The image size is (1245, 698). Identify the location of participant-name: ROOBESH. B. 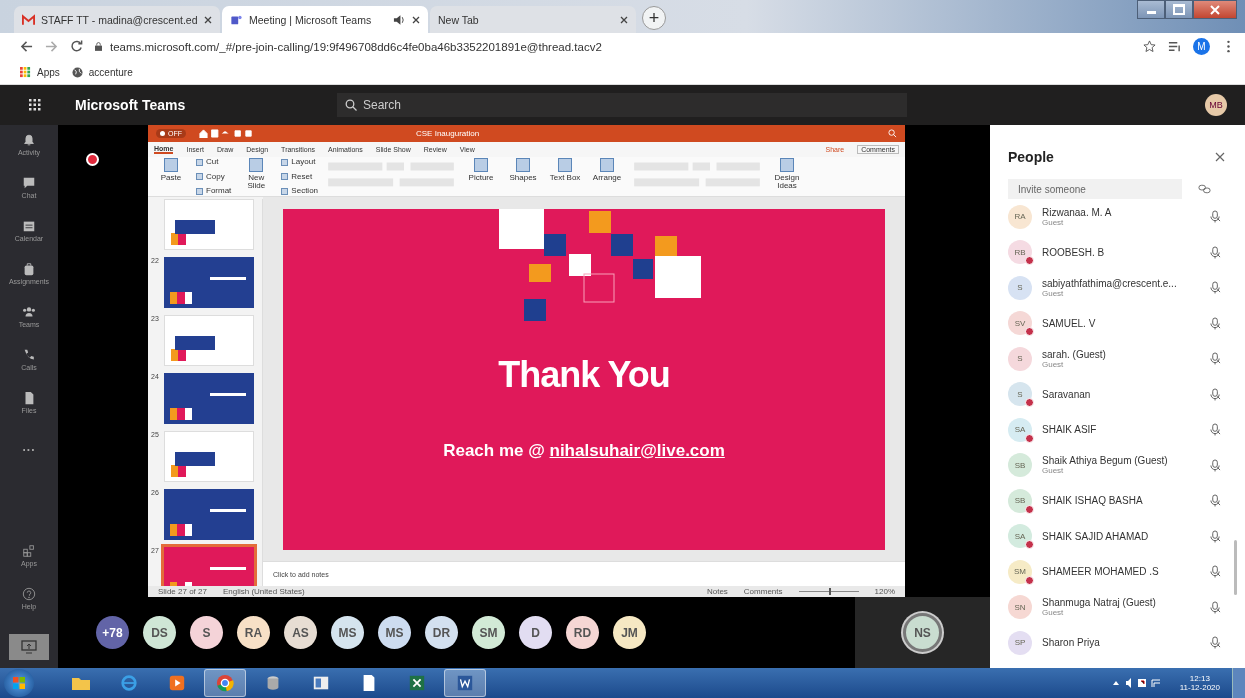
(1074, 252).